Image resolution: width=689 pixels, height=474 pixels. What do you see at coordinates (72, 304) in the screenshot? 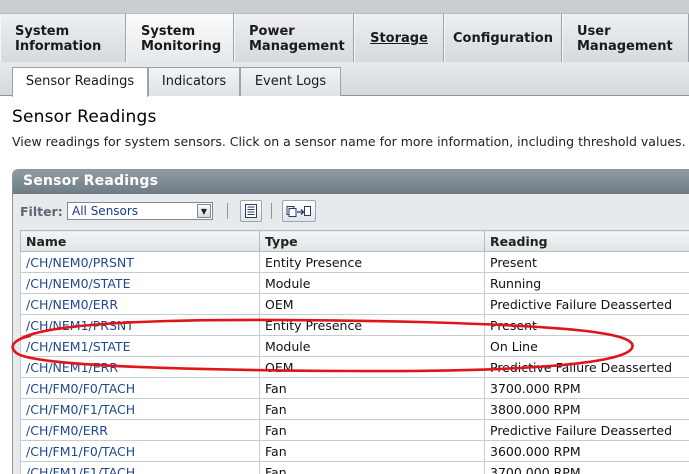
I see `sensor-name-link: /CH/NEM0/ERR` at bounding box center [72, 304].